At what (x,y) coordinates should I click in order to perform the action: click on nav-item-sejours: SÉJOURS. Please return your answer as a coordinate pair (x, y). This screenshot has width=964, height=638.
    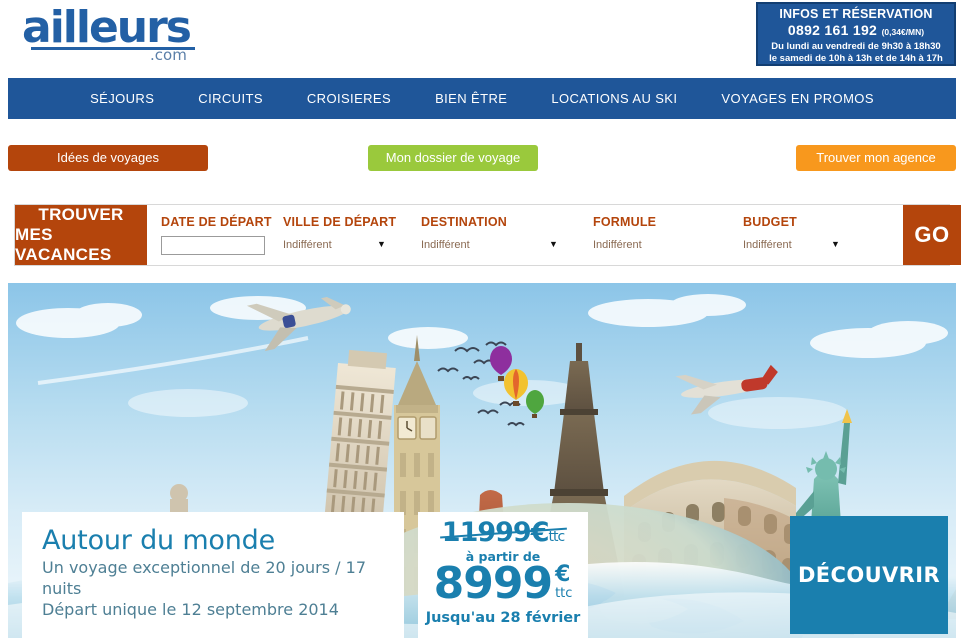
    Looking at the image, I should click on (122, 98).